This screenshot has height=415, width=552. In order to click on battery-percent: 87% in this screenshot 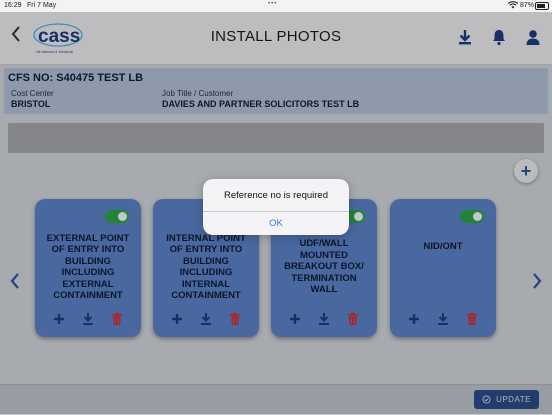, I will do `click(527, 5)`.